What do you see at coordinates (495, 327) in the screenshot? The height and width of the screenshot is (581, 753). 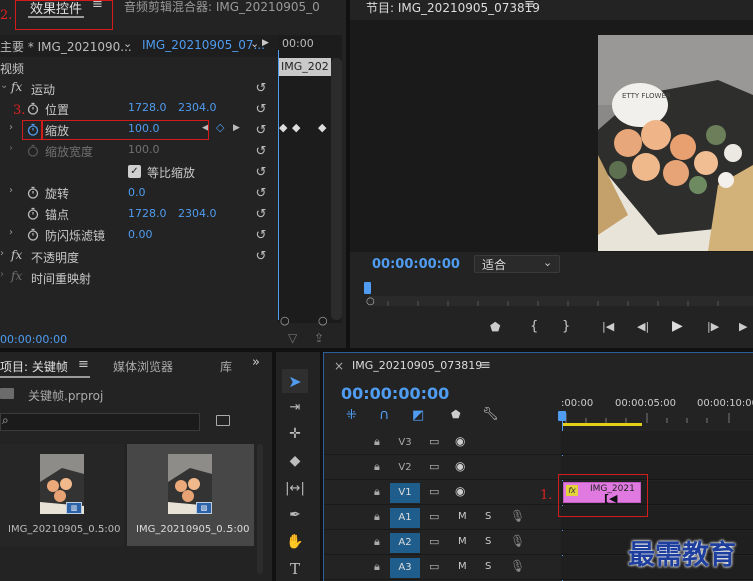 I see `add-marker-icon: ⬟` at bounding box center [495, 327].